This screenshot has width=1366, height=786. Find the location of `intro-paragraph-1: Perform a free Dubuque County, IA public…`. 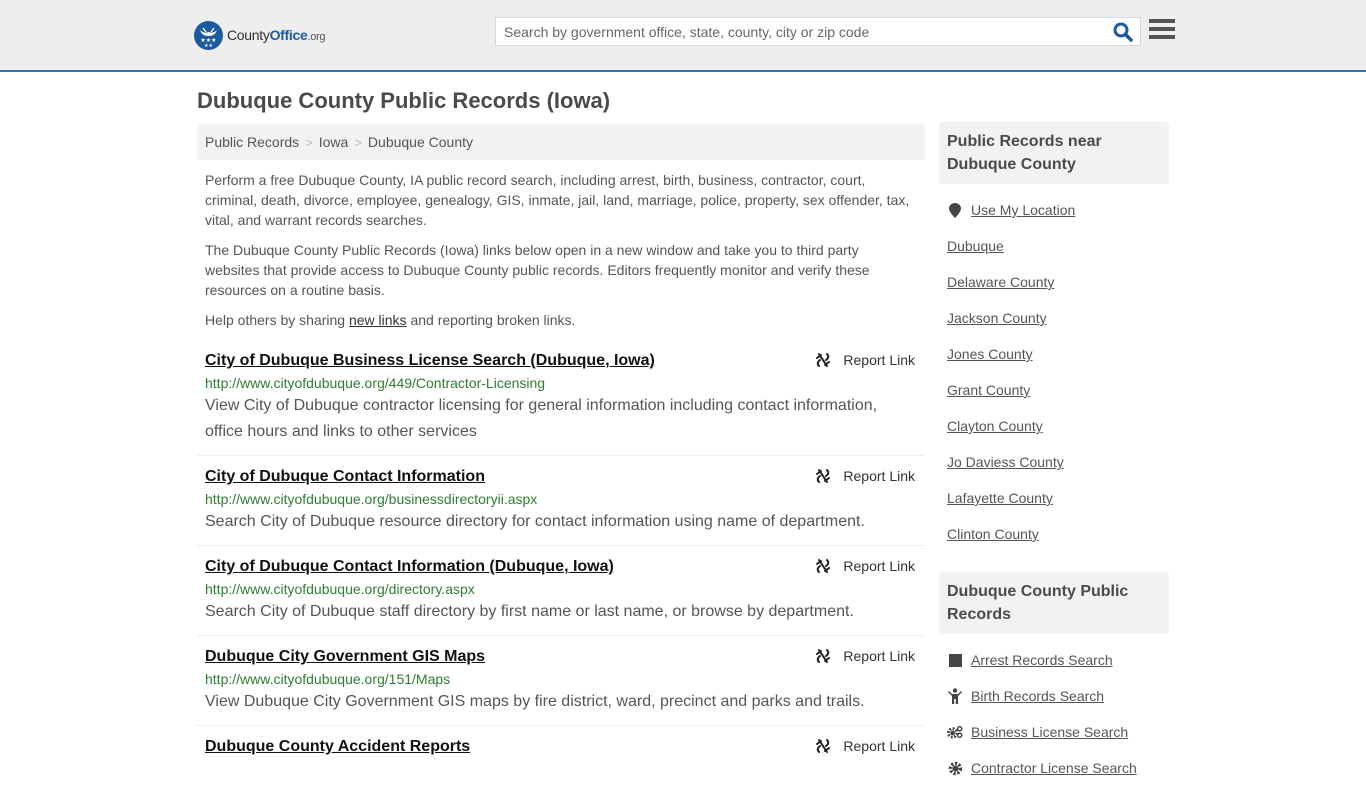

intro-paragraph-1: Perform a free Dubuque County, IA public… is located at coordinates (557, 200).